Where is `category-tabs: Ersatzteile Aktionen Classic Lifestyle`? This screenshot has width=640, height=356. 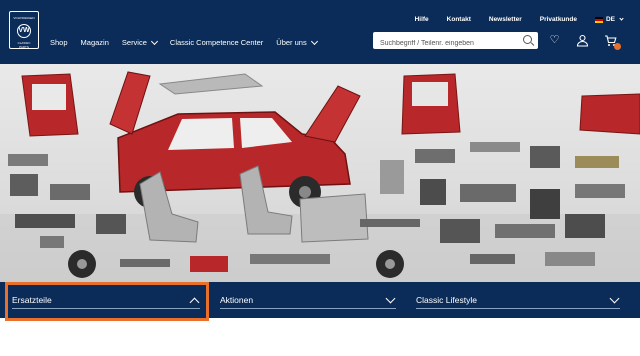 category-tabs: Ersatzteile Aktionen Classic Lifestyle is located at coordinates (320, 300).